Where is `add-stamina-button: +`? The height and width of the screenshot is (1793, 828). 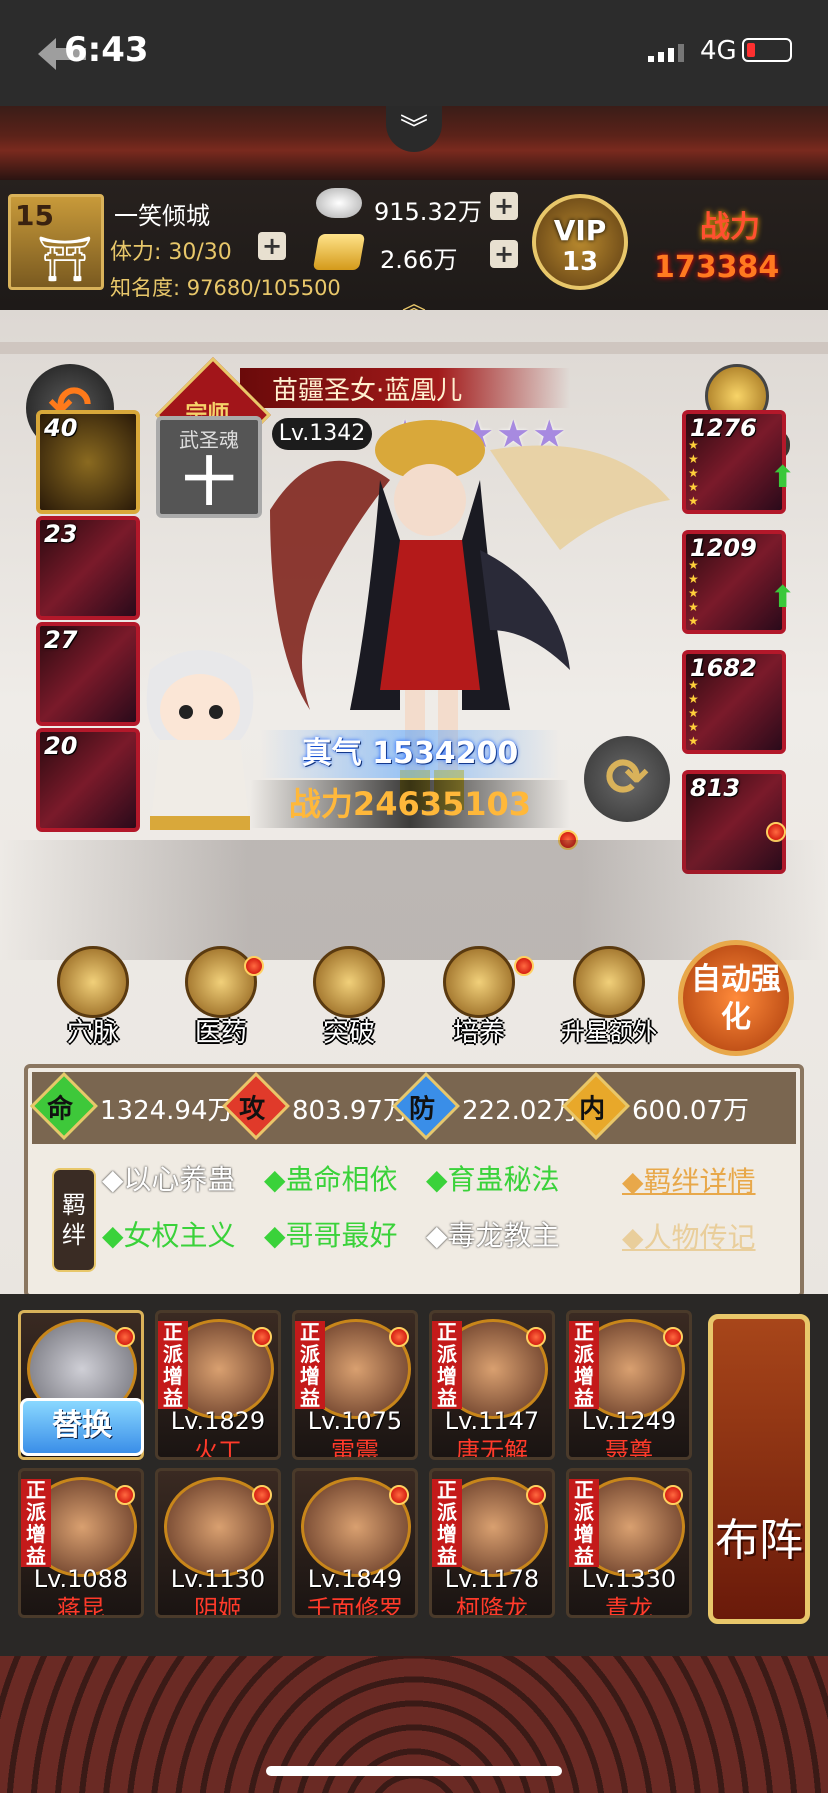
add-stamina-button: + is located at coordinates (272, 246).